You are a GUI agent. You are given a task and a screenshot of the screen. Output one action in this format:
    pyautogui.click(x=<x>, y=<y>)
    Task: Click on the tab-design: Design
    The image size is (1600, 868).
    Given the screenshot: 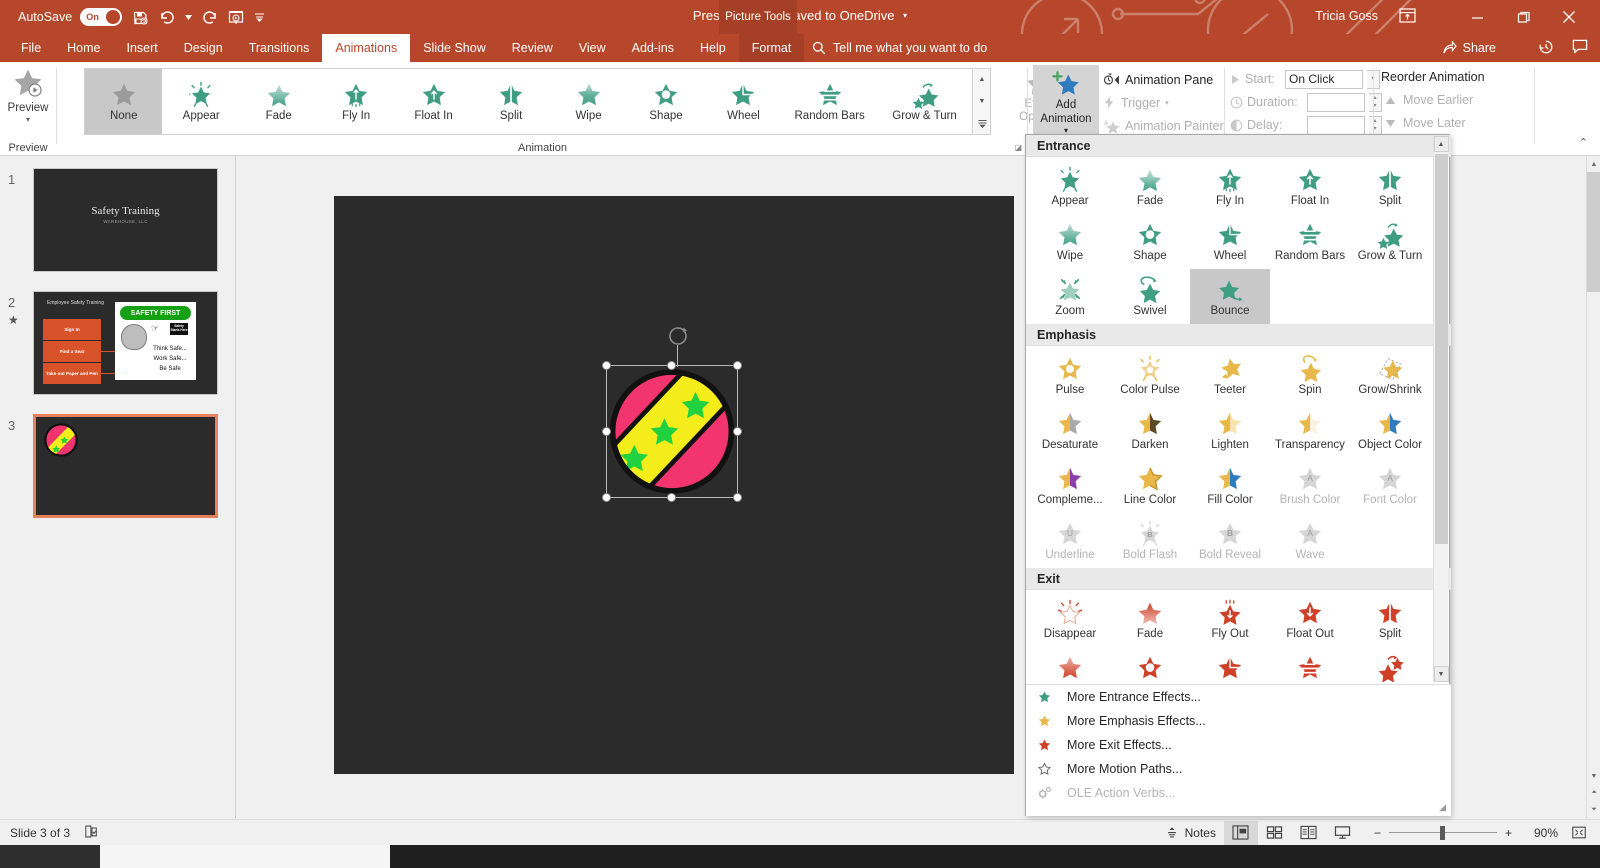 What is the action you would take?
    pyautogui.click(x=203, y=48)
    